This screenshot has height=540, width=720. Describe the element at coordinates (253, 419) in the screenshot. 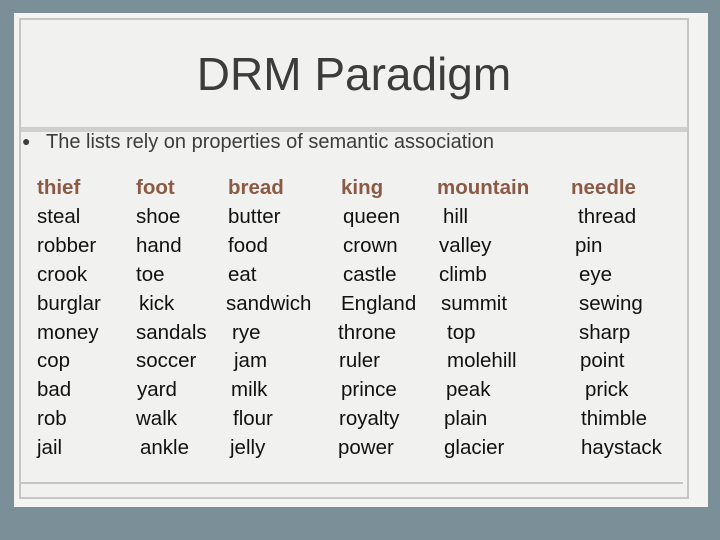

I see `list-word: flour` at that location.